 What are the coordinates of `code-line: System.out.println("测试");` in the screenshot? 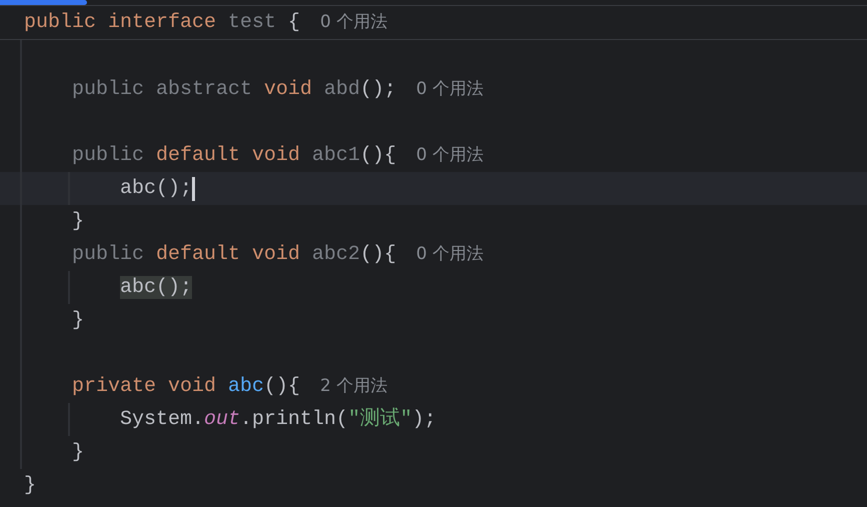 It's located at (278, 419).